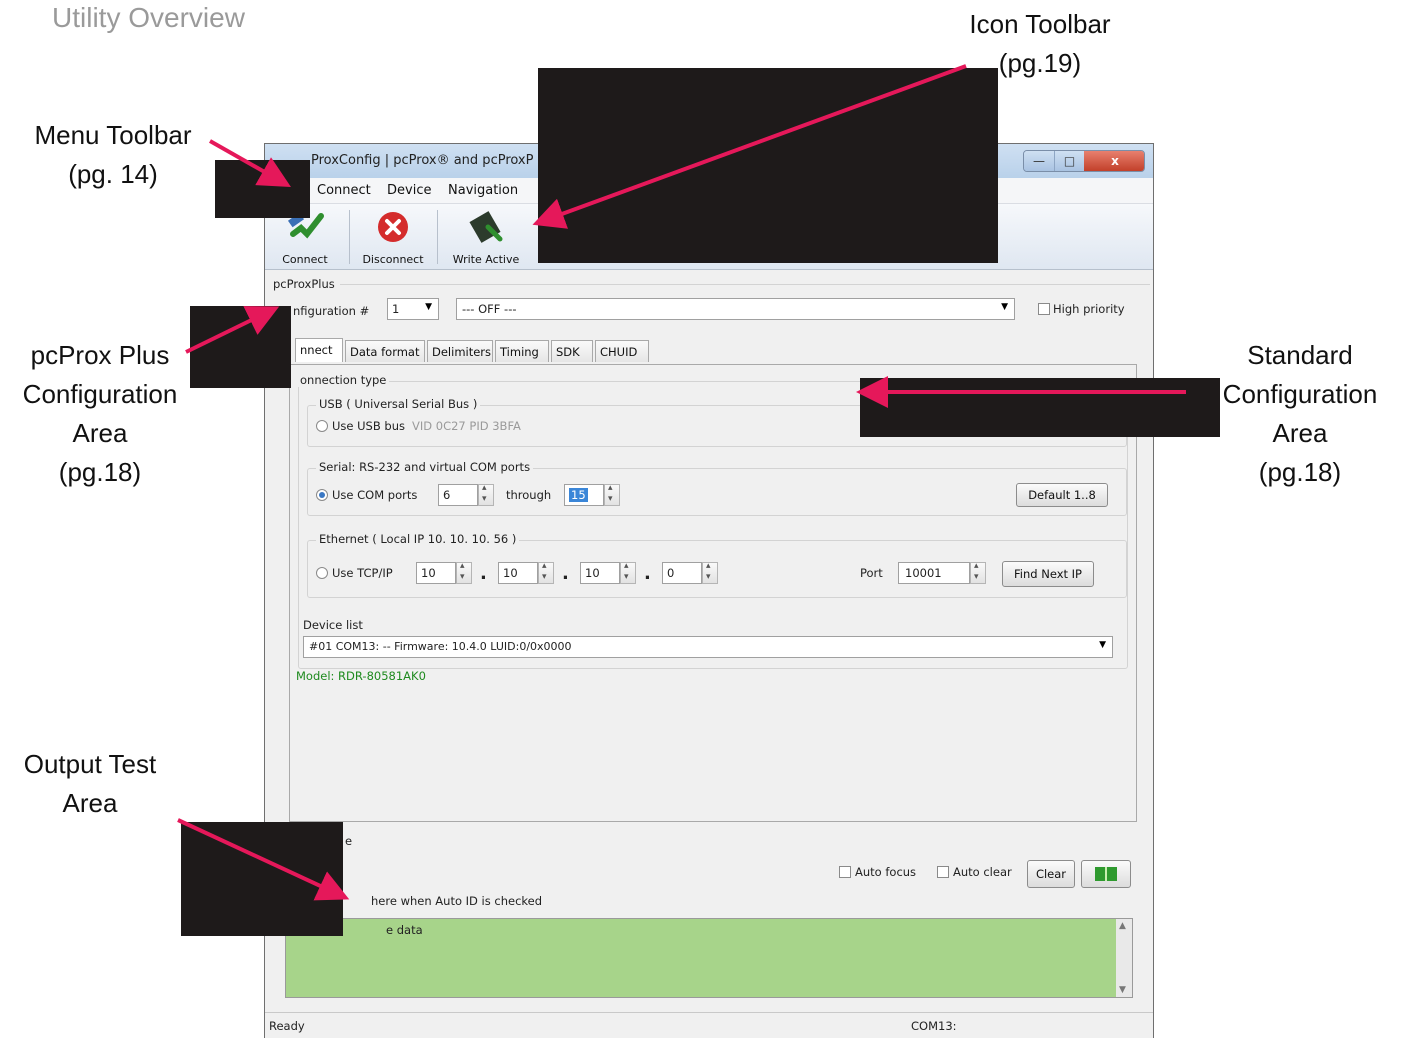 This screenshot has height=1038, width=1408. Describe the element at coordinates (263, 859) in the screenshot. I see `arrow-output-test` at that location.